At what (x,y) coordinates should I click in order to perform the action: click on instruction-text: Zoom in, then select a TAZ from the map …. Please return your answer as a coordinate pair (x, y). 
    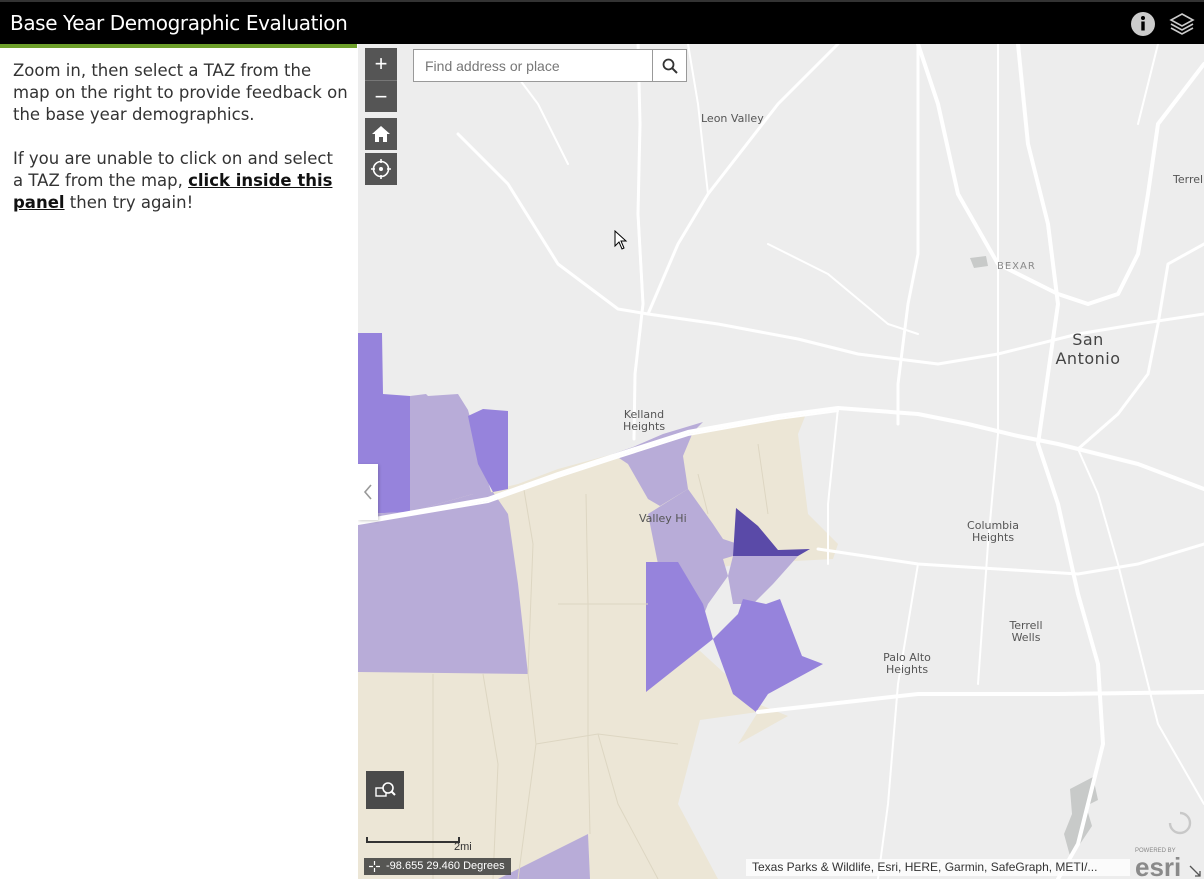
    Looking at the image, I should click on (180, 92).